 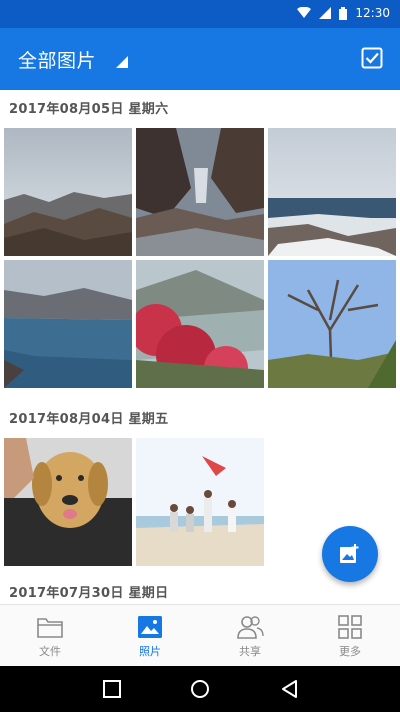 What do you see at coordinates (122, 62) in the screenshot?
I see `dropdown-icon` at bounding box center [122, 62].